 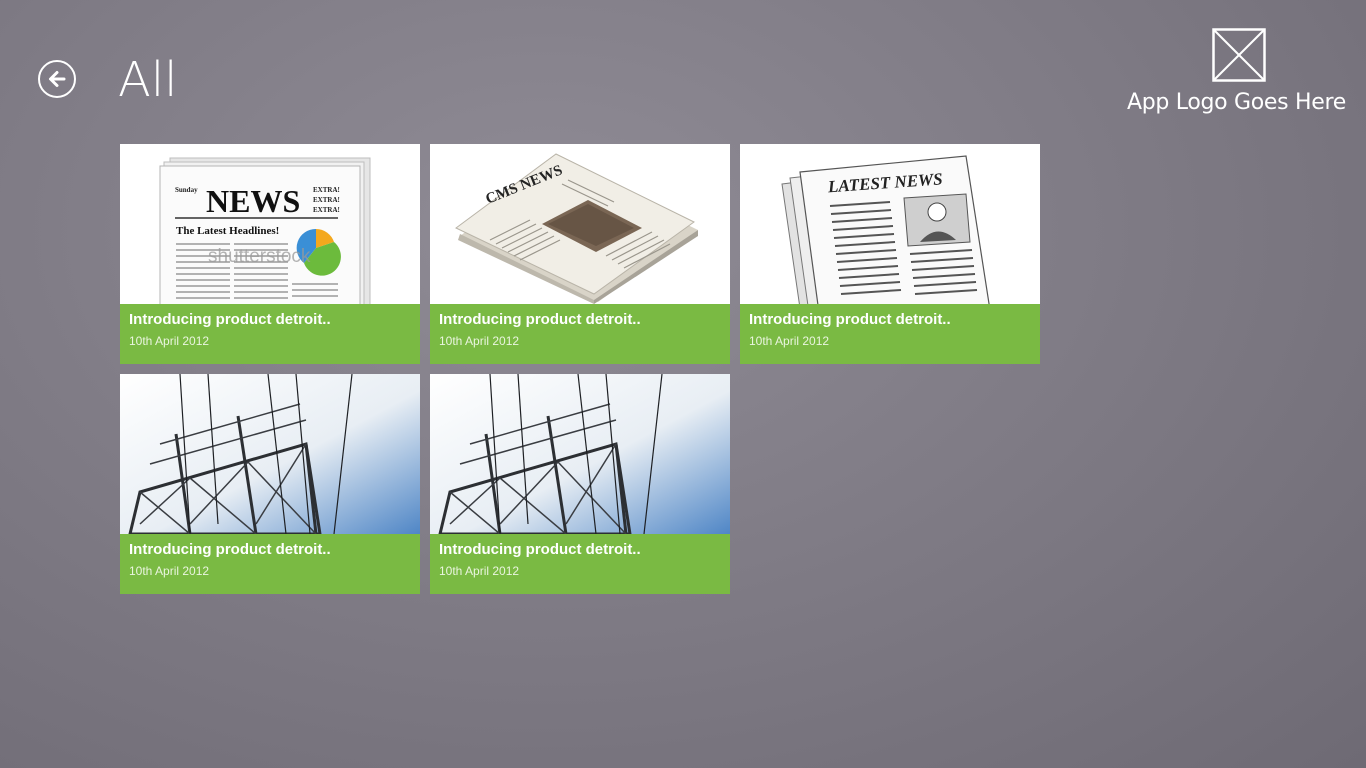 I want to click on latest-news-paper-image: LATEST NEWS, so click(x=890, y=224).